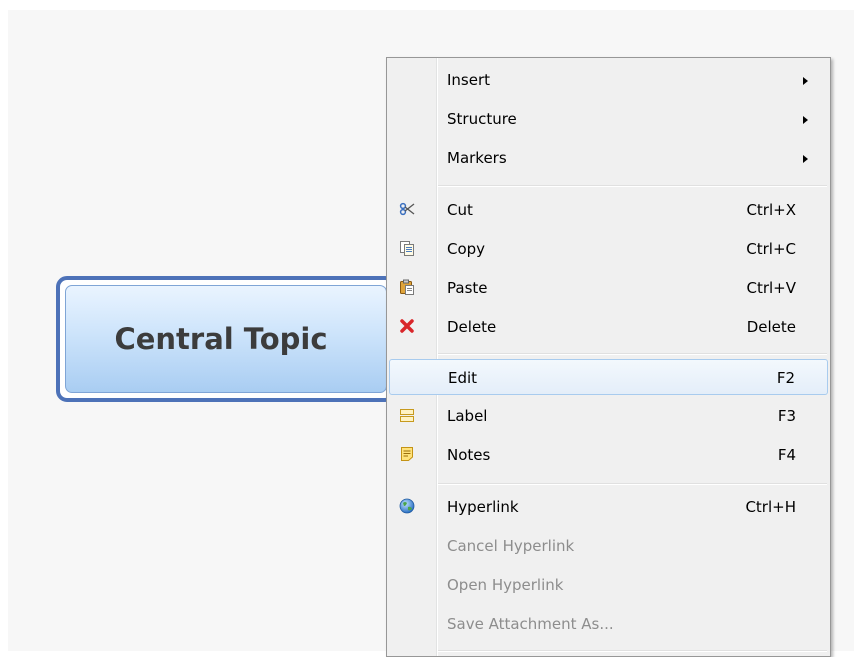 The height and width of the screenshot is (657, 854). Describe the element at coordinates (467, 416) in the screenshot. I see `menu-item-label-text: Label` at that location.